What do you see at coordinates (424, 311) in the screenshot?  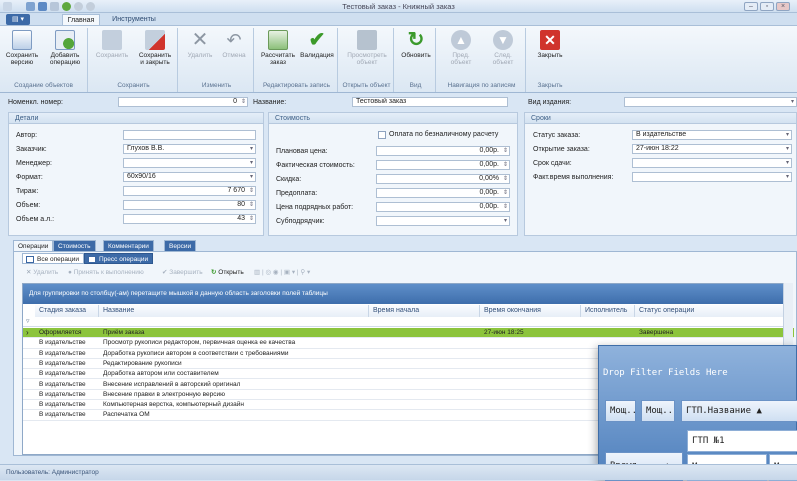 I see `col-start: Время начала` at bounding box center [424, 311].